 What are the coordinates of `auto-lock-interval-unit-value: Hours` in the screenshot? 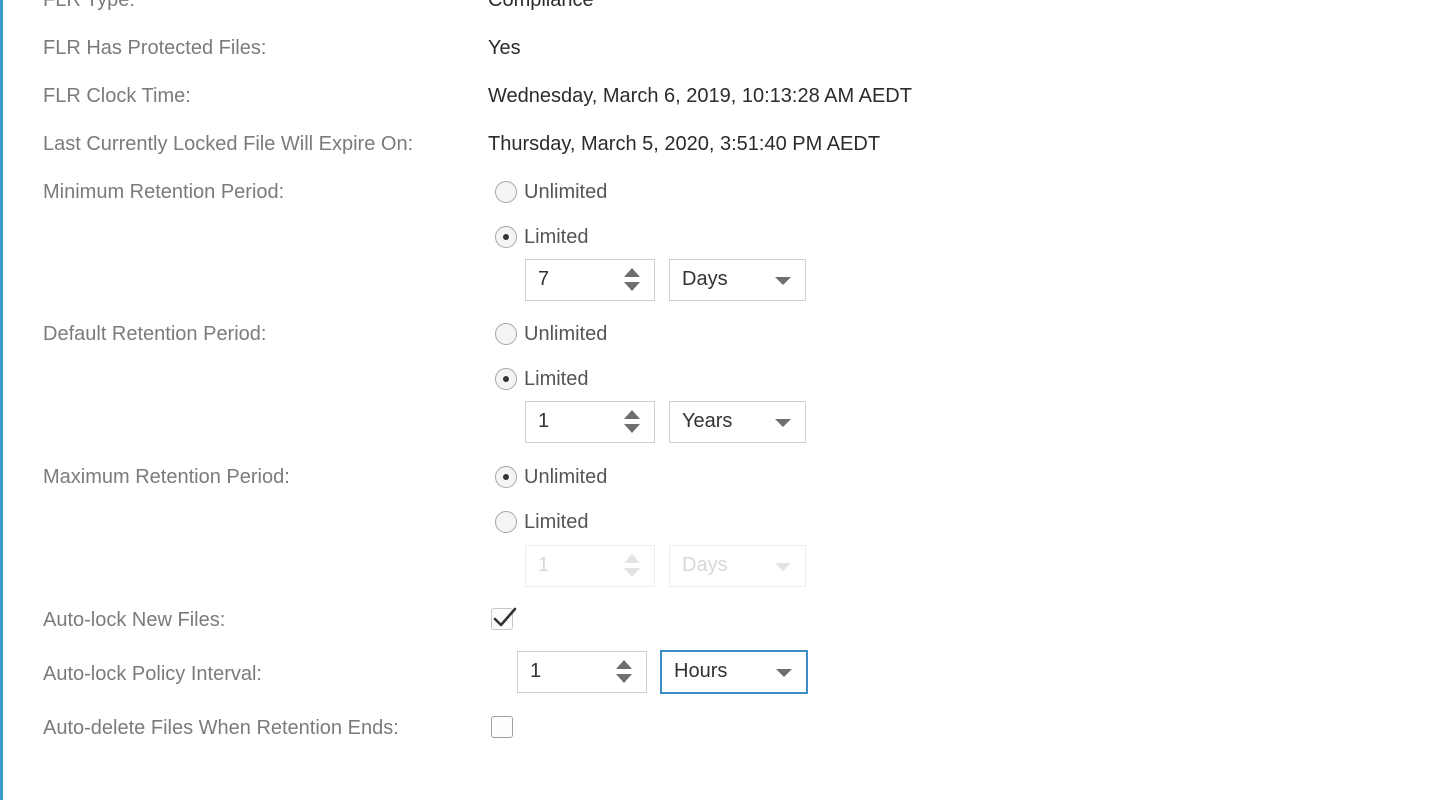 It's located at (701, 671).